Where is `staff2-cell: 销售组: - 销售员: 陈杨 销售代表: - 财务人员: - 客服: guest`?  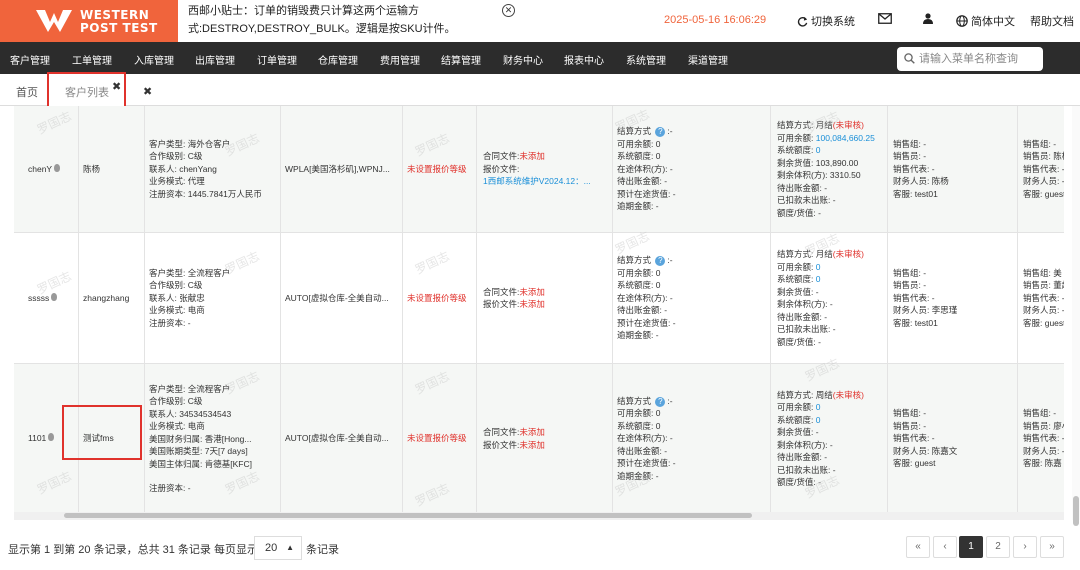
staff2-cell: 销售组: - 销售员: 陈杨 销售代表: - 财务人员: - 客服: guest is located at coordinates (1040, 169).